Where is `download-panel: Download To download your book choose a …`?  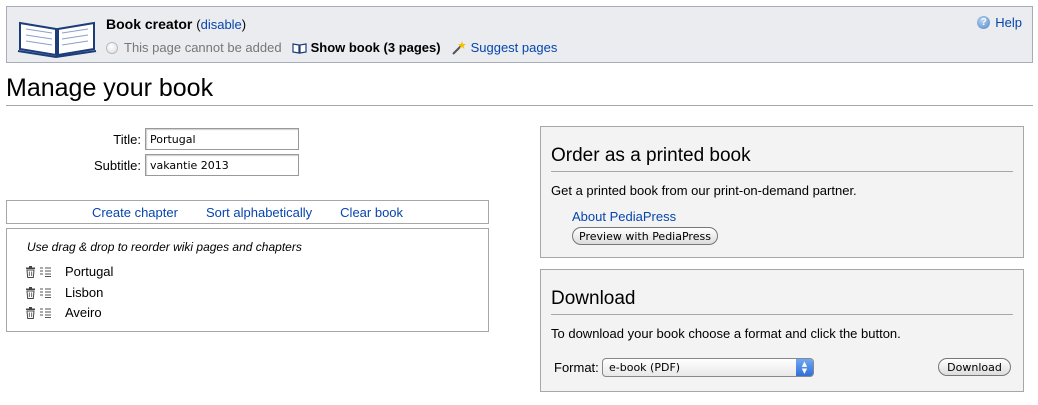
download-panel: Download To download your book choose a … is located at coordinates (782, 330).